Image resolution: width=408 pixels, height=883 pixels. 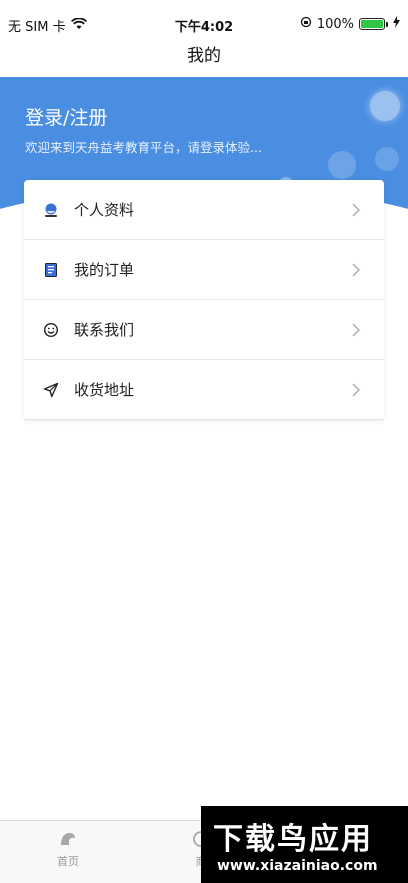 I want to click on menu-item-label: 我的订单, so click(x=104, y=270).